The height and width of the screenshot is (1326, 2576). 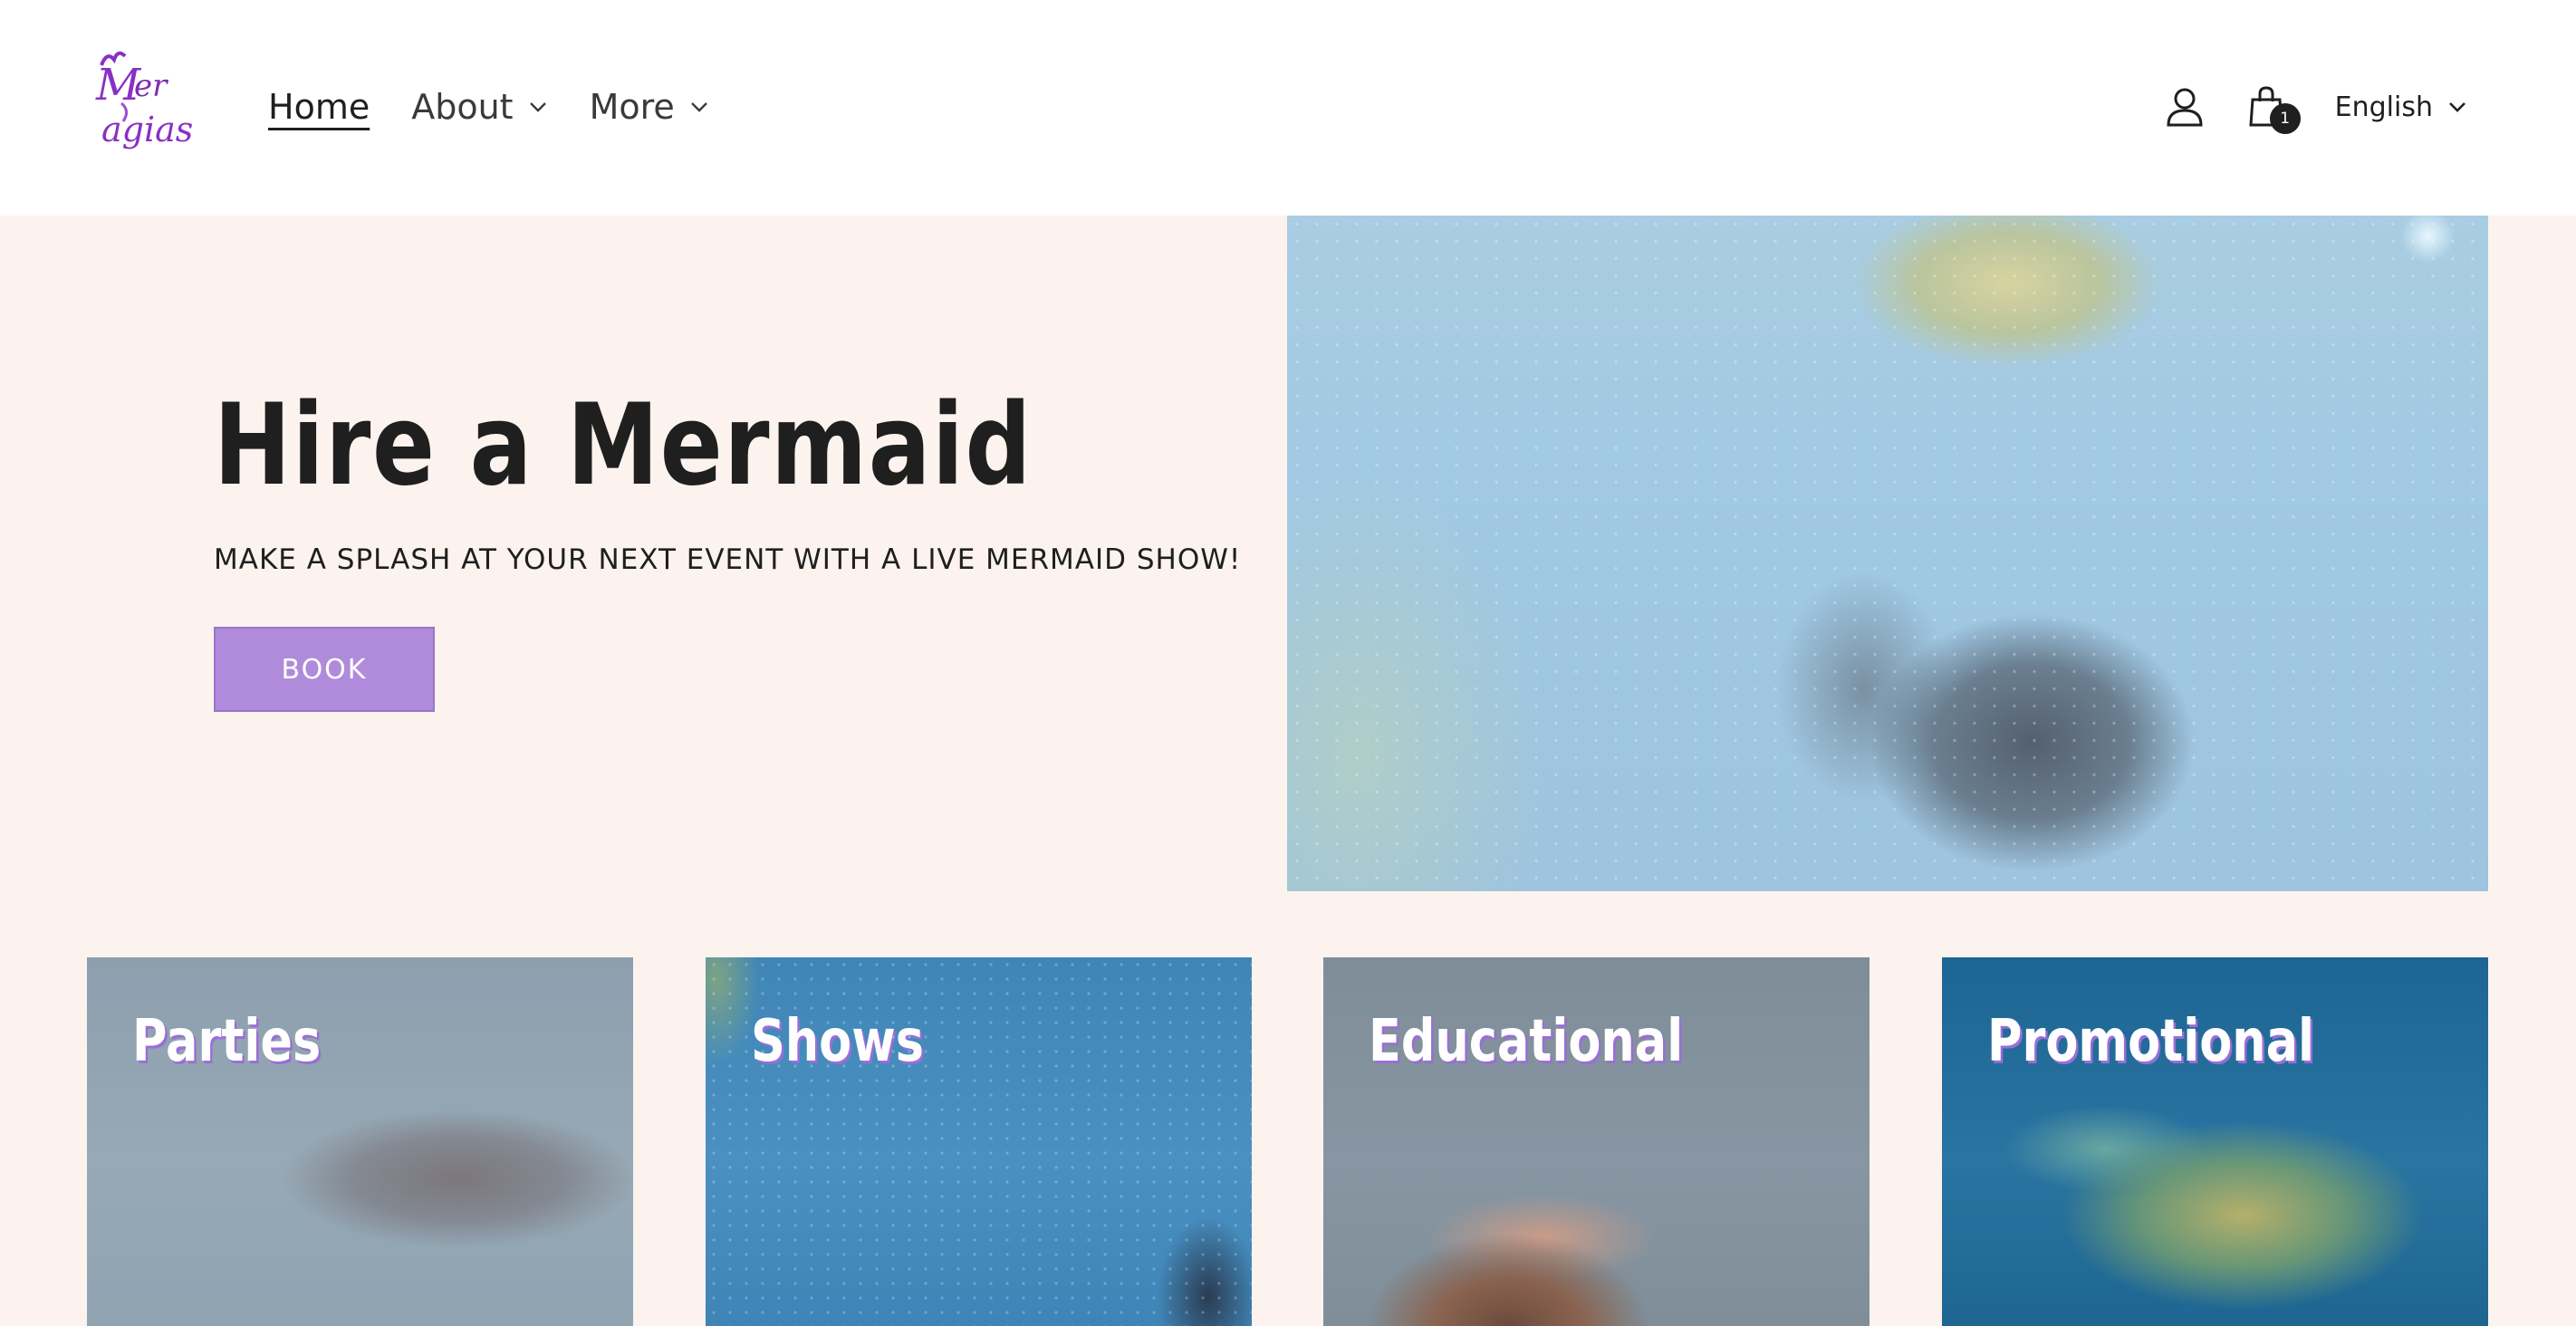 I want to click on category-card-shows: Shows, so click(x=979, y=1141).